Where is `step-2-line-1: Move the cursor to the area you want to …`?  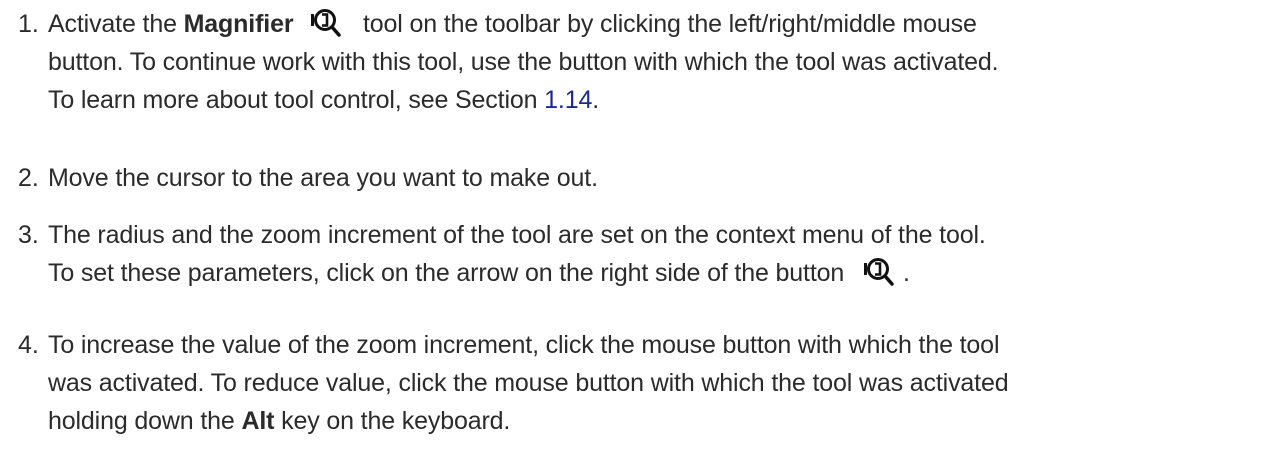
step-2-line-1: Move the cursor to the area you want to … is located at coordinates (323, 178).